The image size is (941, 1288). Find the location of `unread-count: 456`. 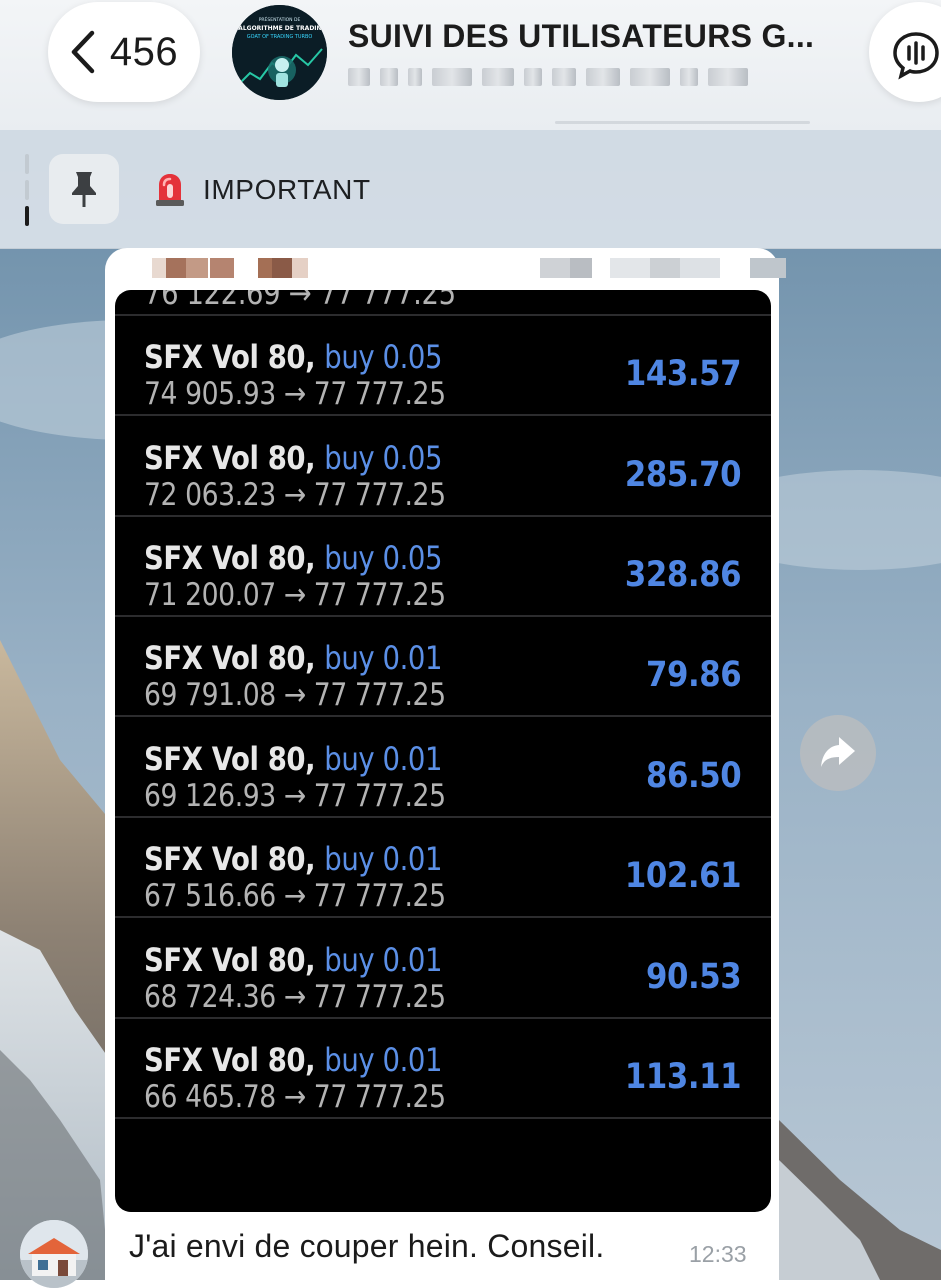

unread-count: 456 is located at coordinates (144, 51).